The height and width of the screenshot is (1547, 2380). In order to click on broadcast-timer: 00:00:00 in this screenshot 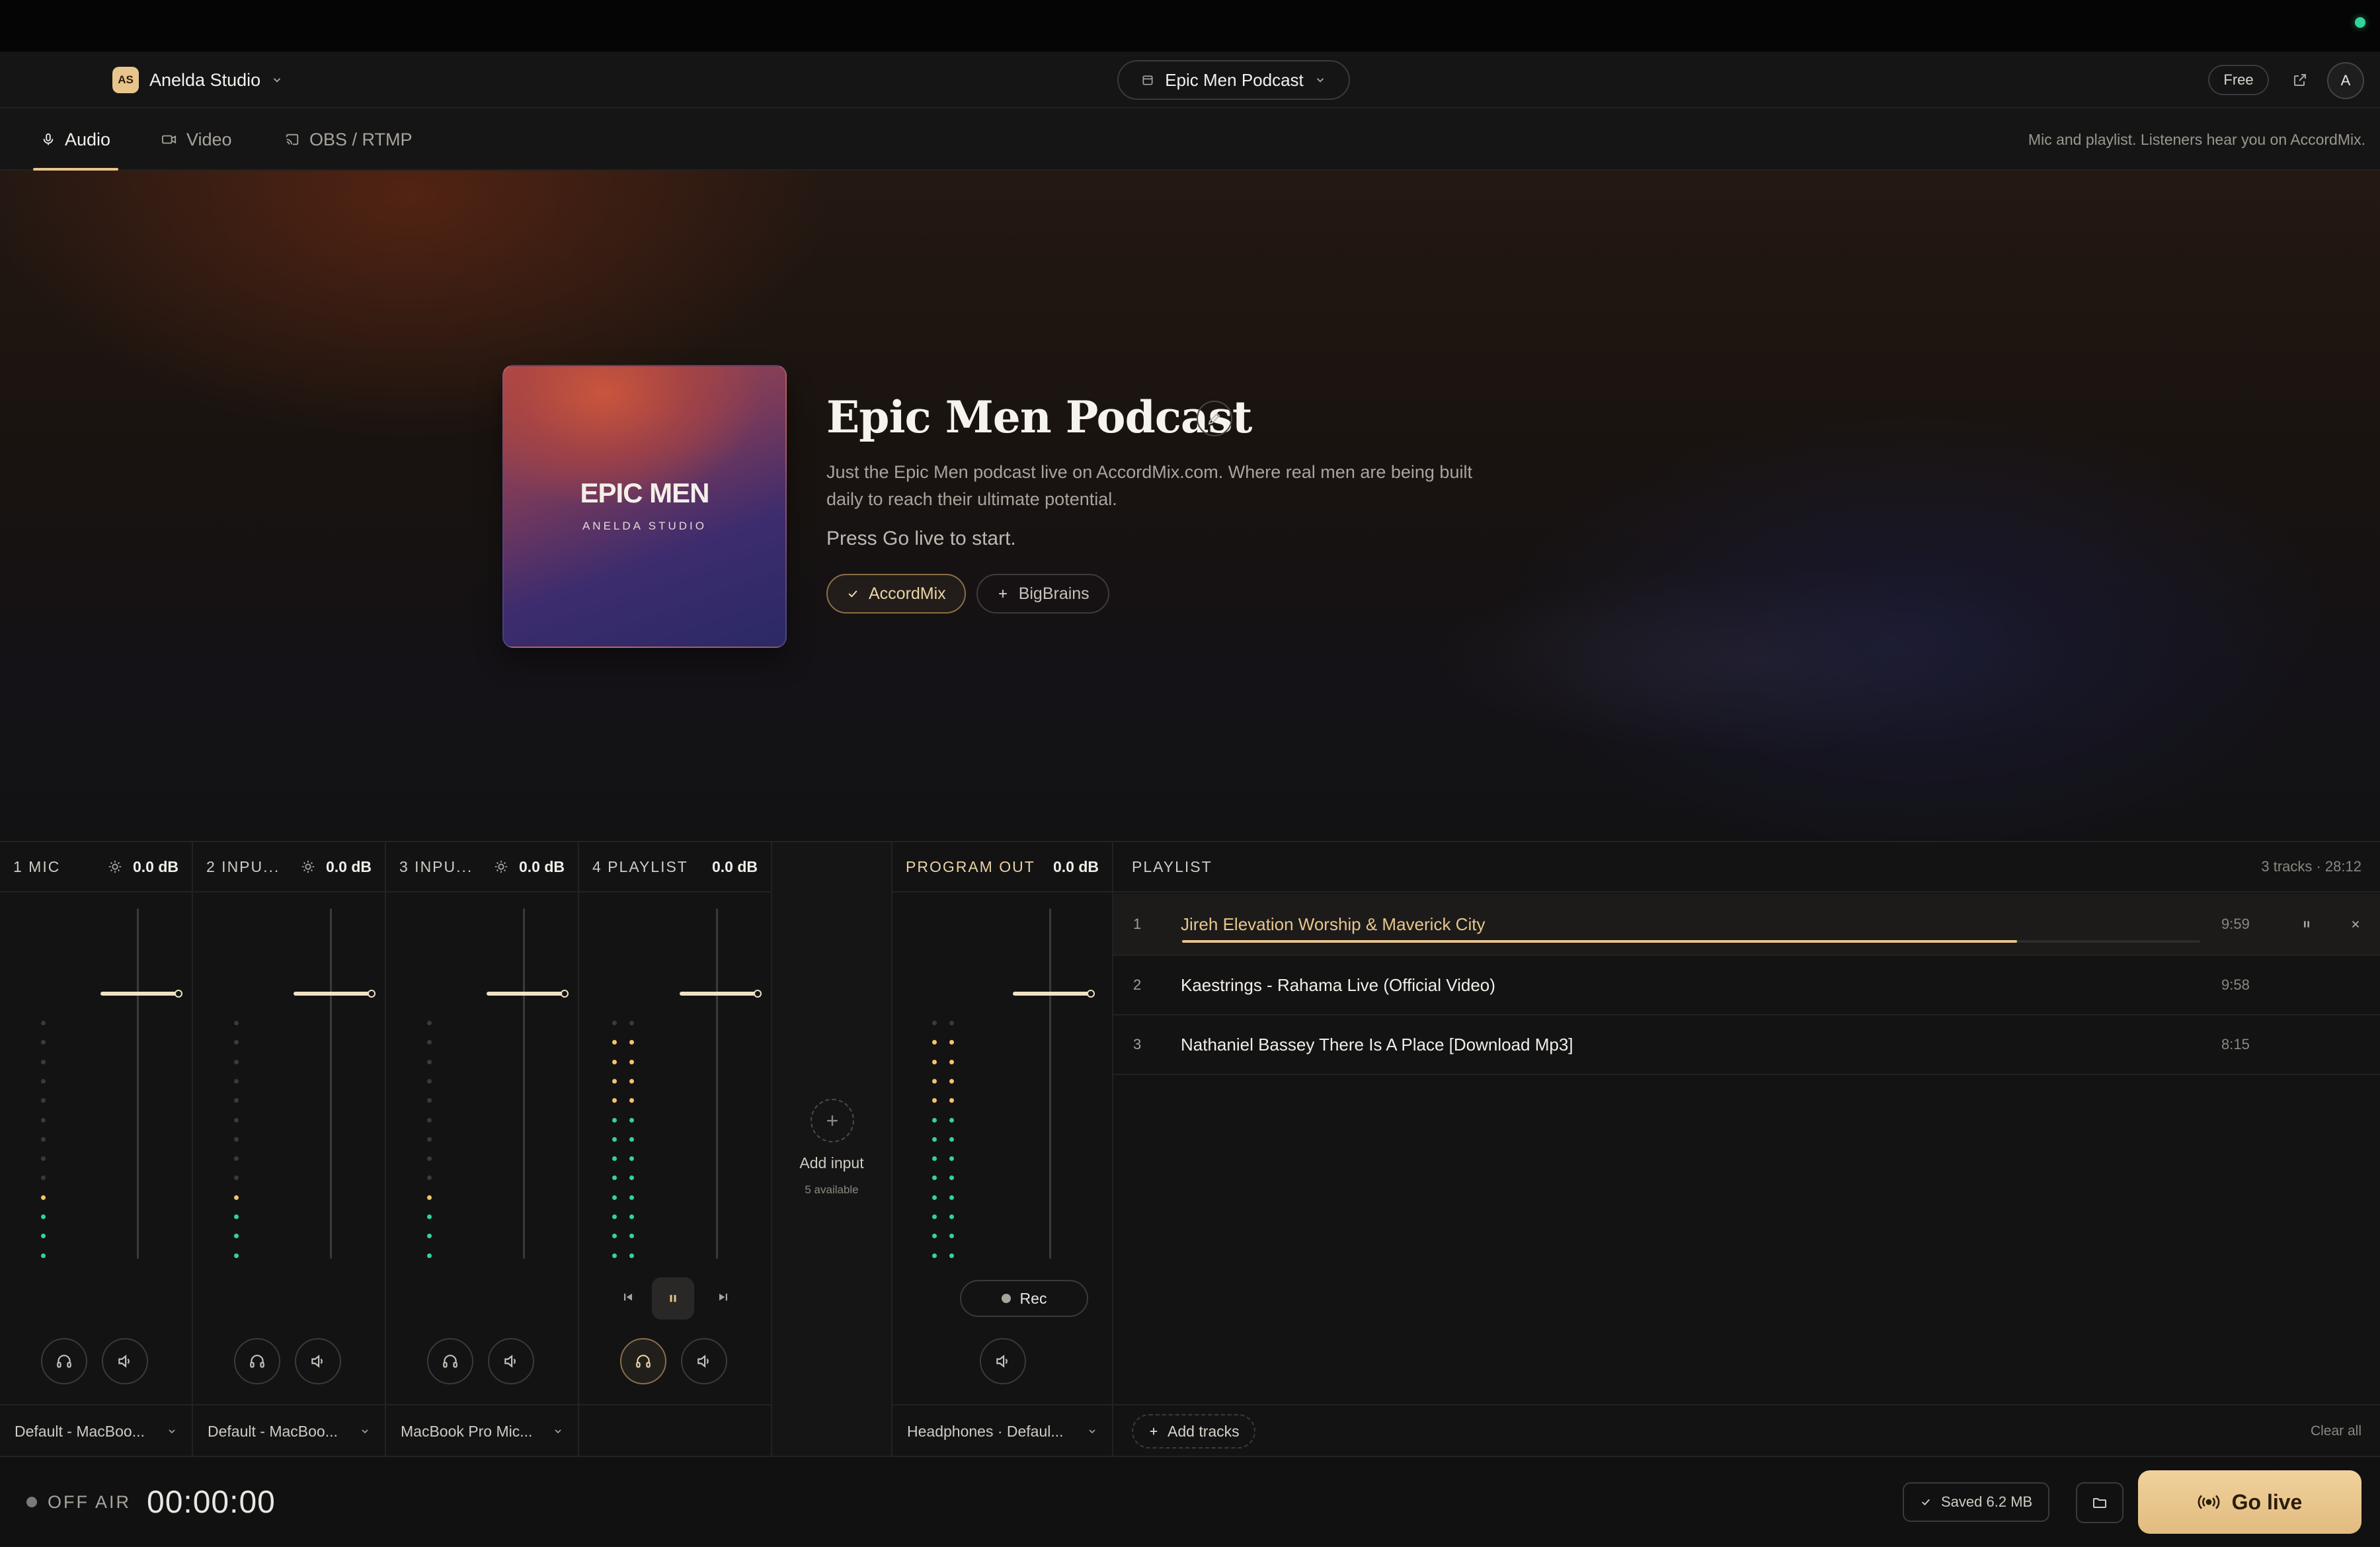, I will do `click(211, 1502)`.